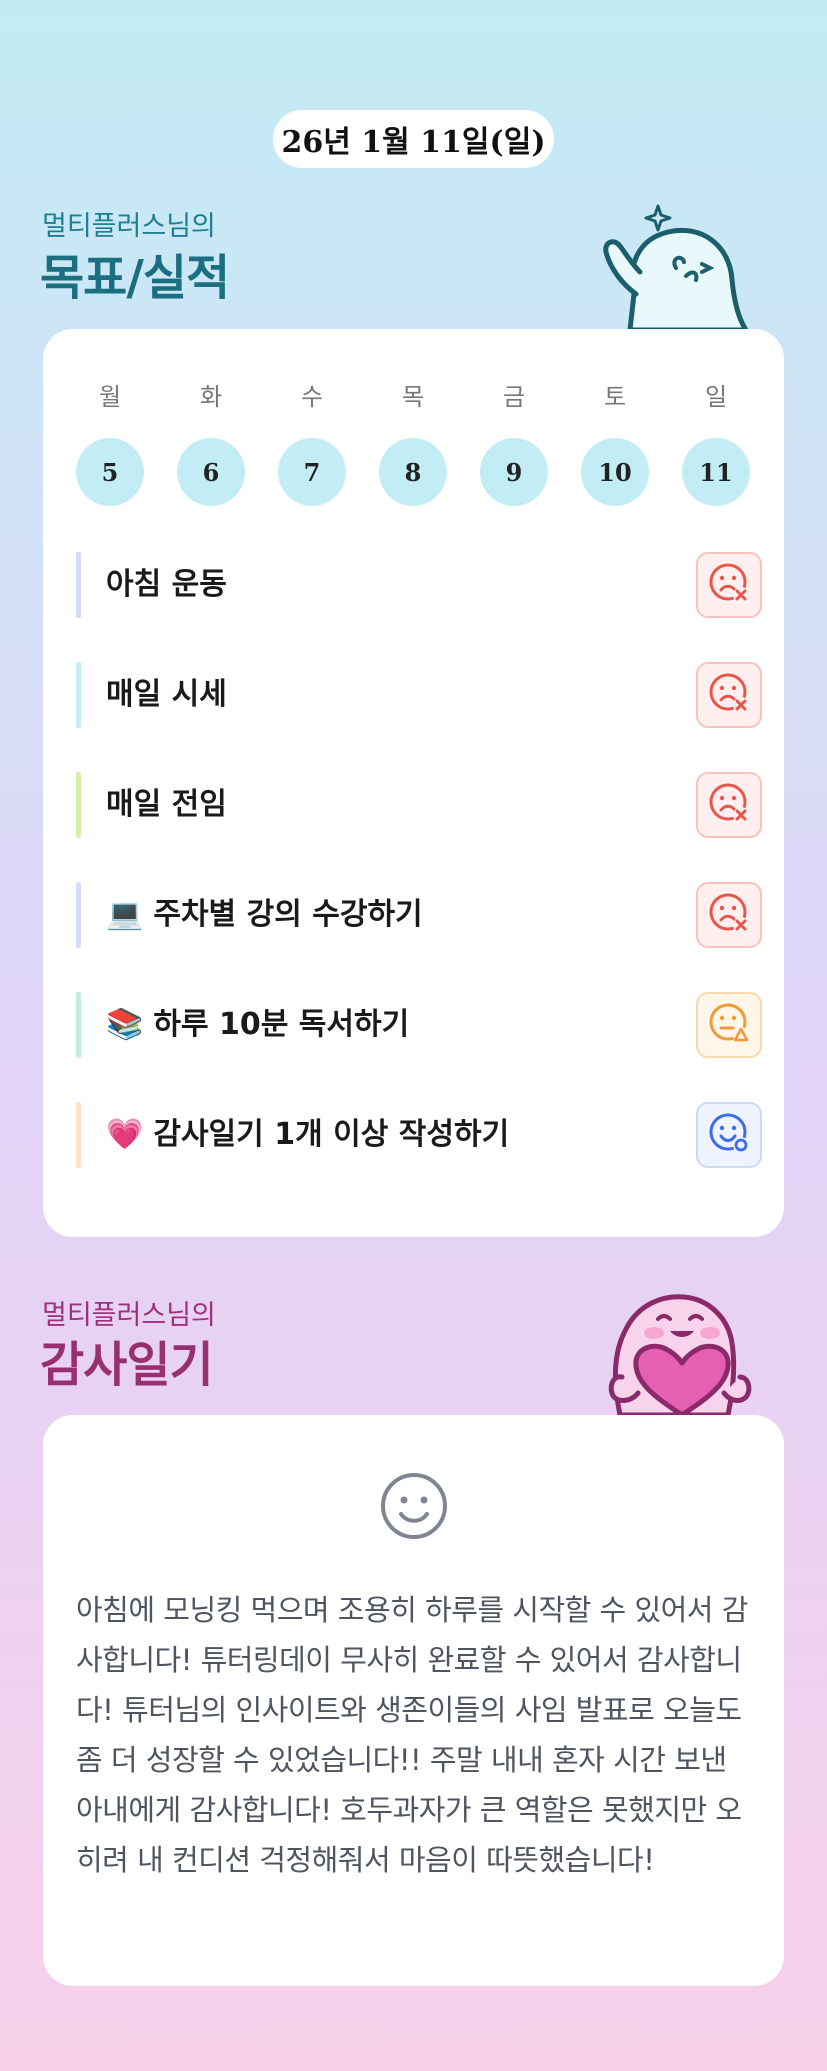 The image size is (827, 2071). I want to click on neutral-face-triangle-icon, so click(729, 1025).